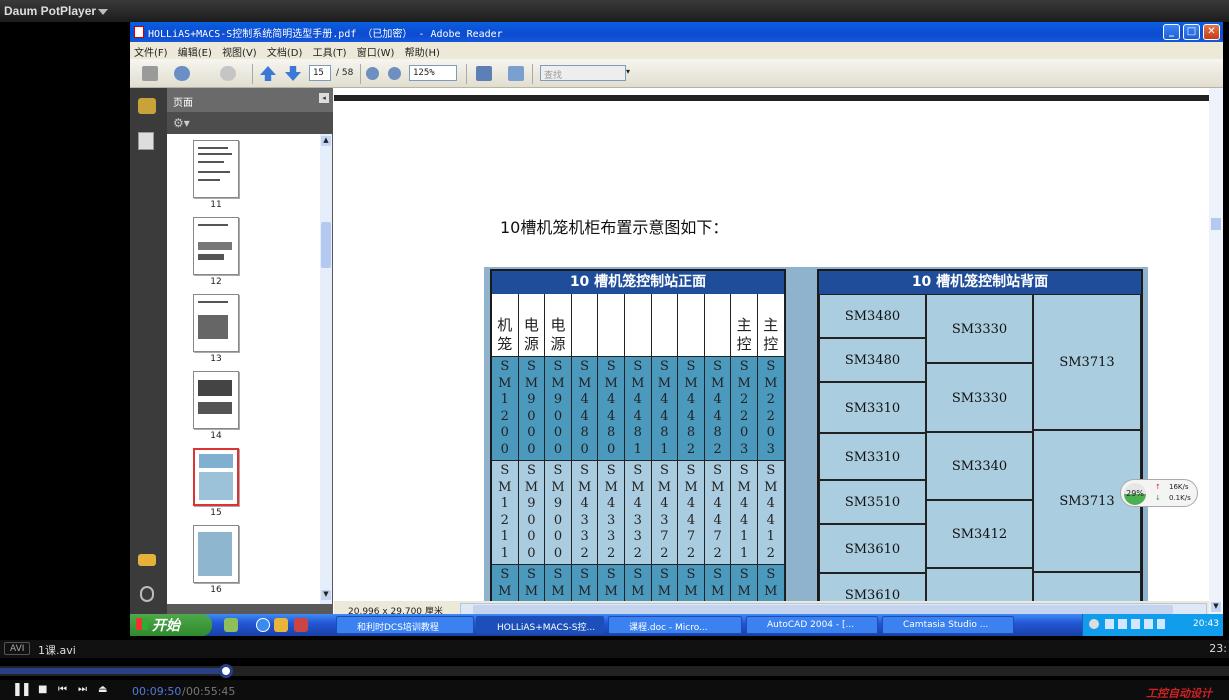 Image resolution: width=1229 pixels, height=700 pixels. Describe the element at coordinates (558, 513) in the screenshot. I see `slot-module-row2: S M 9 0 0 0` at that location.